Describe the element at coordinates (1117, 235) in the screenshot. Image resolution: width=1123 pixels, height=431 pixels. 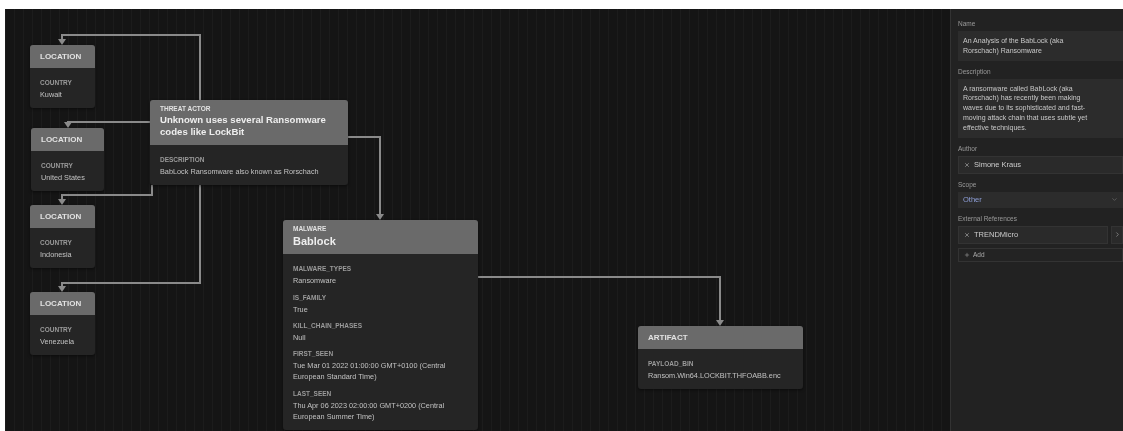
I see `chevron-icon` at that location.